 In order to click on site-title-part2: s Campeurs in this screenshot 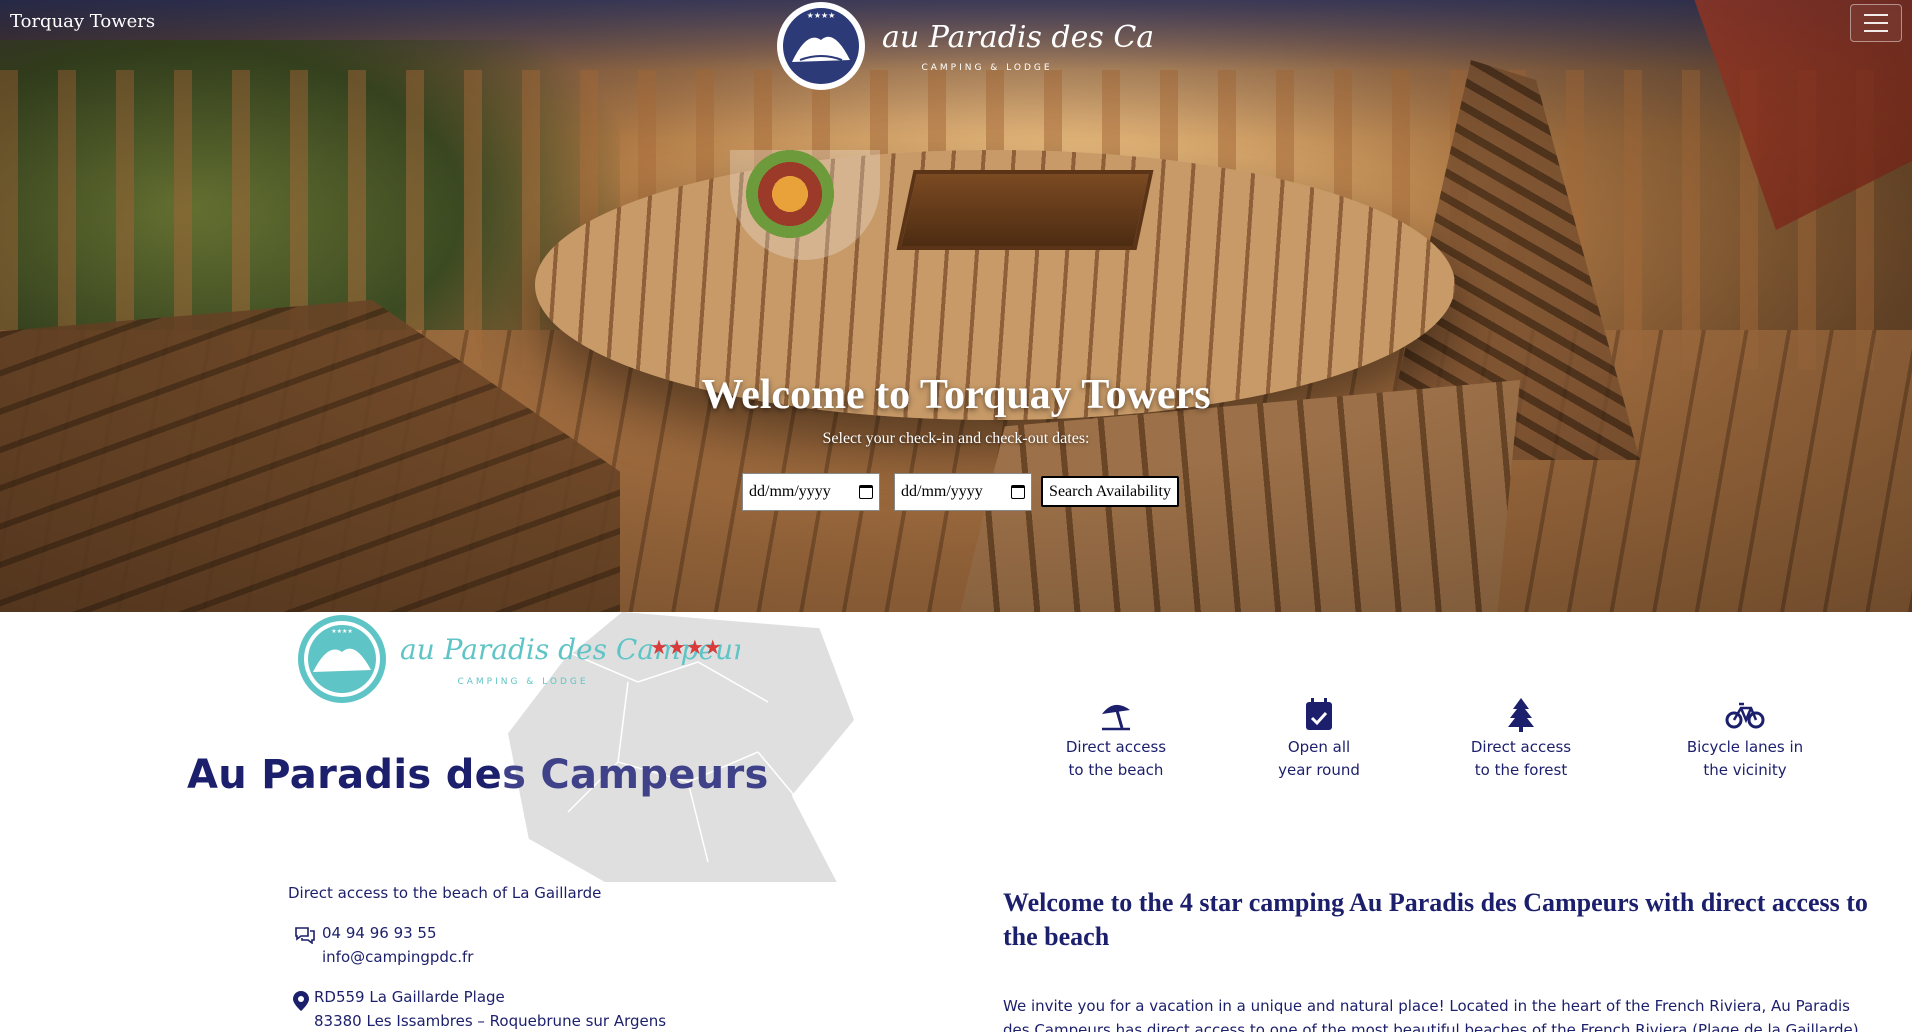, I will do `click(635, 775)`.